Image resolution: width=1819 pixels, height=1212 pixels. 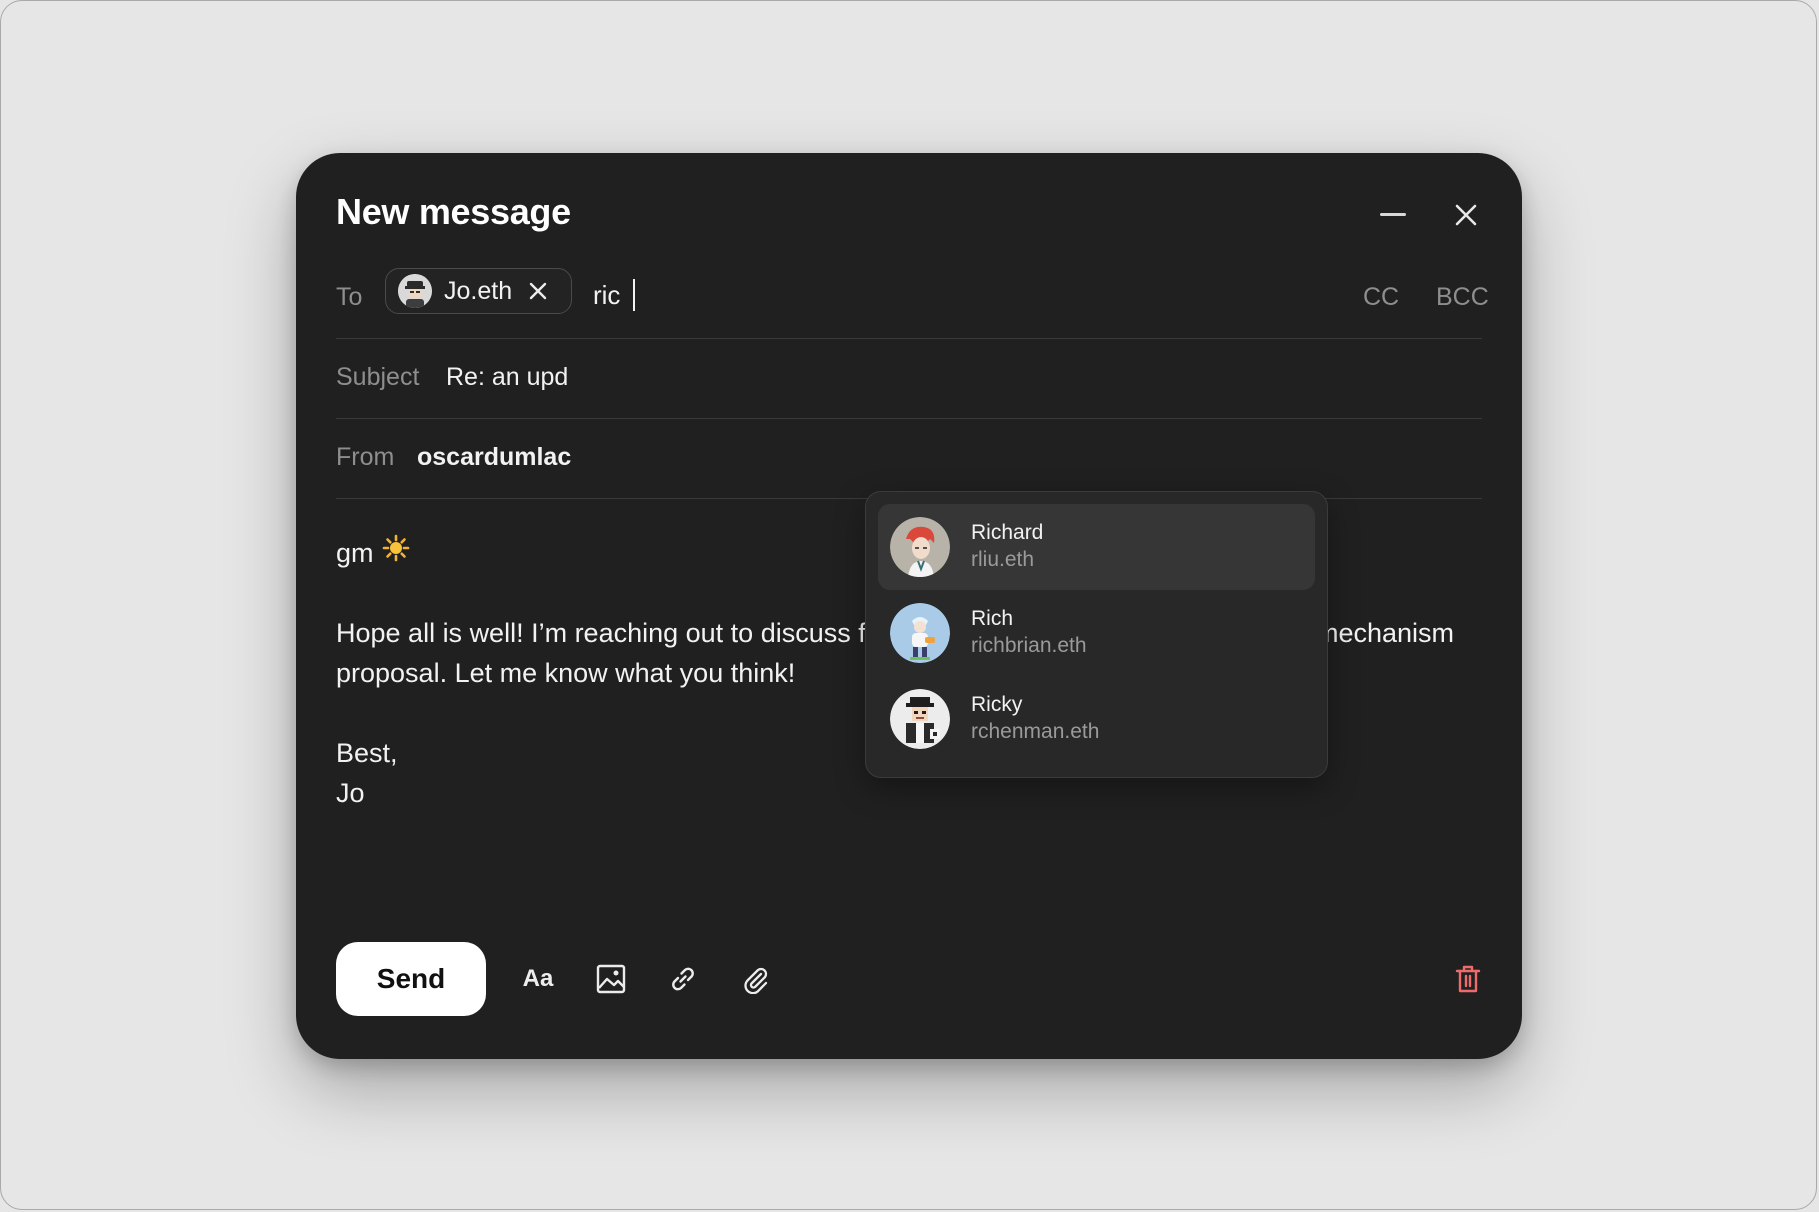 What do you see at coordinates (511, 377) in the screenshot?
I see `subject-input: Re: an upd` at bounding box center [511, 377].